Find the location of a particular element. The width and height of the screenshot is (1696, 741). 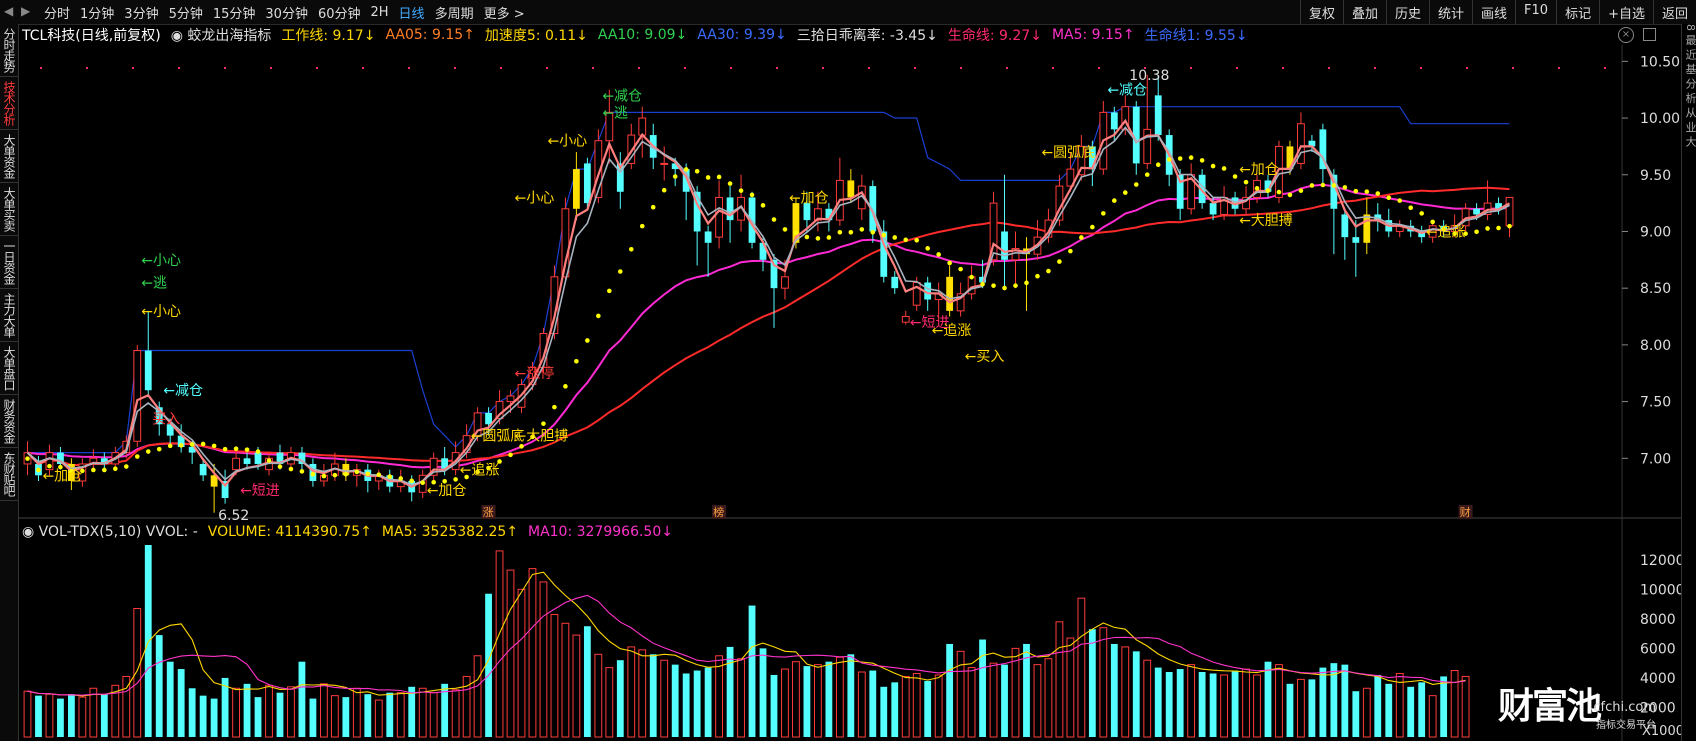

signal-label: ←追涨 is located at coordinates (1446, 232).